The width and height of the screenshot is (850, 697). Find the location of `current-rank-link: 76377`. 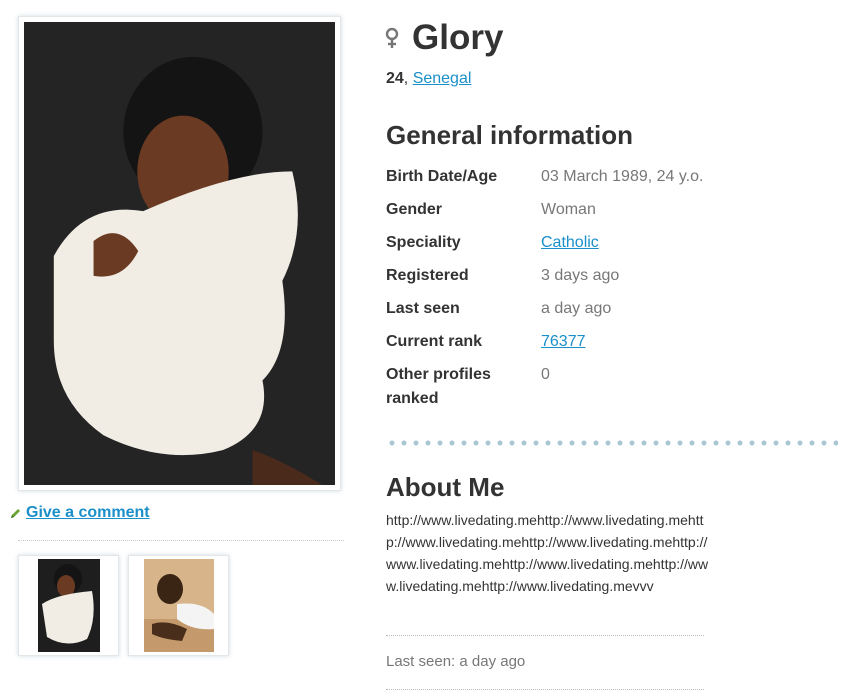

current-rank-link: 76377 is located at coordinates (563, 341).